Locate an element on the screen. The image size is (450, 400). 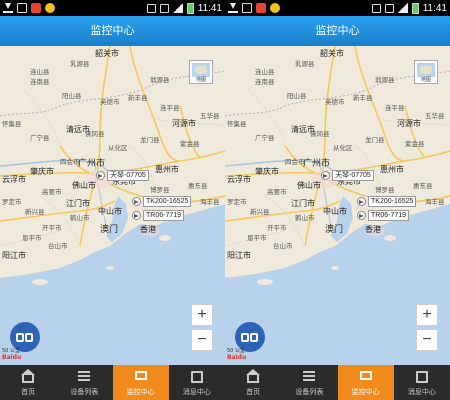
map-type-label: 地图 is located at coordinates (200, 80).